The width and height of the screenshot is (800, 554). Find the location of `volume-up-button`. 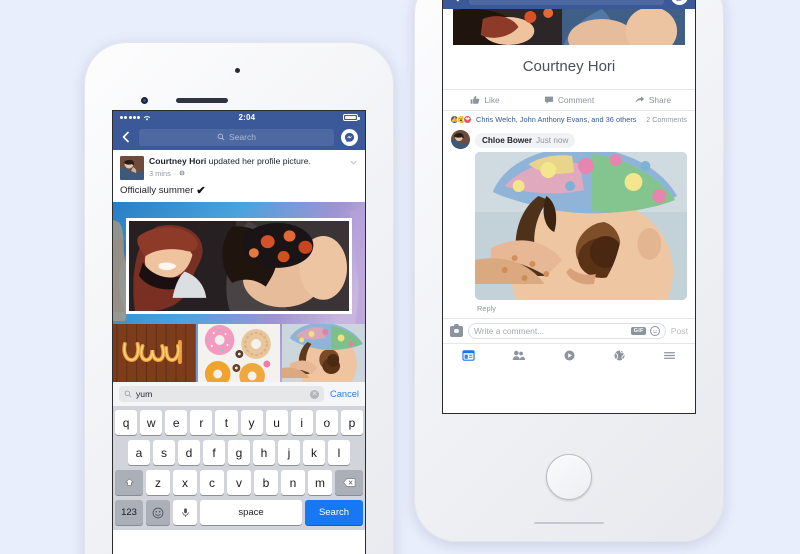

volume-up-button is located at coordinates (82, 167).